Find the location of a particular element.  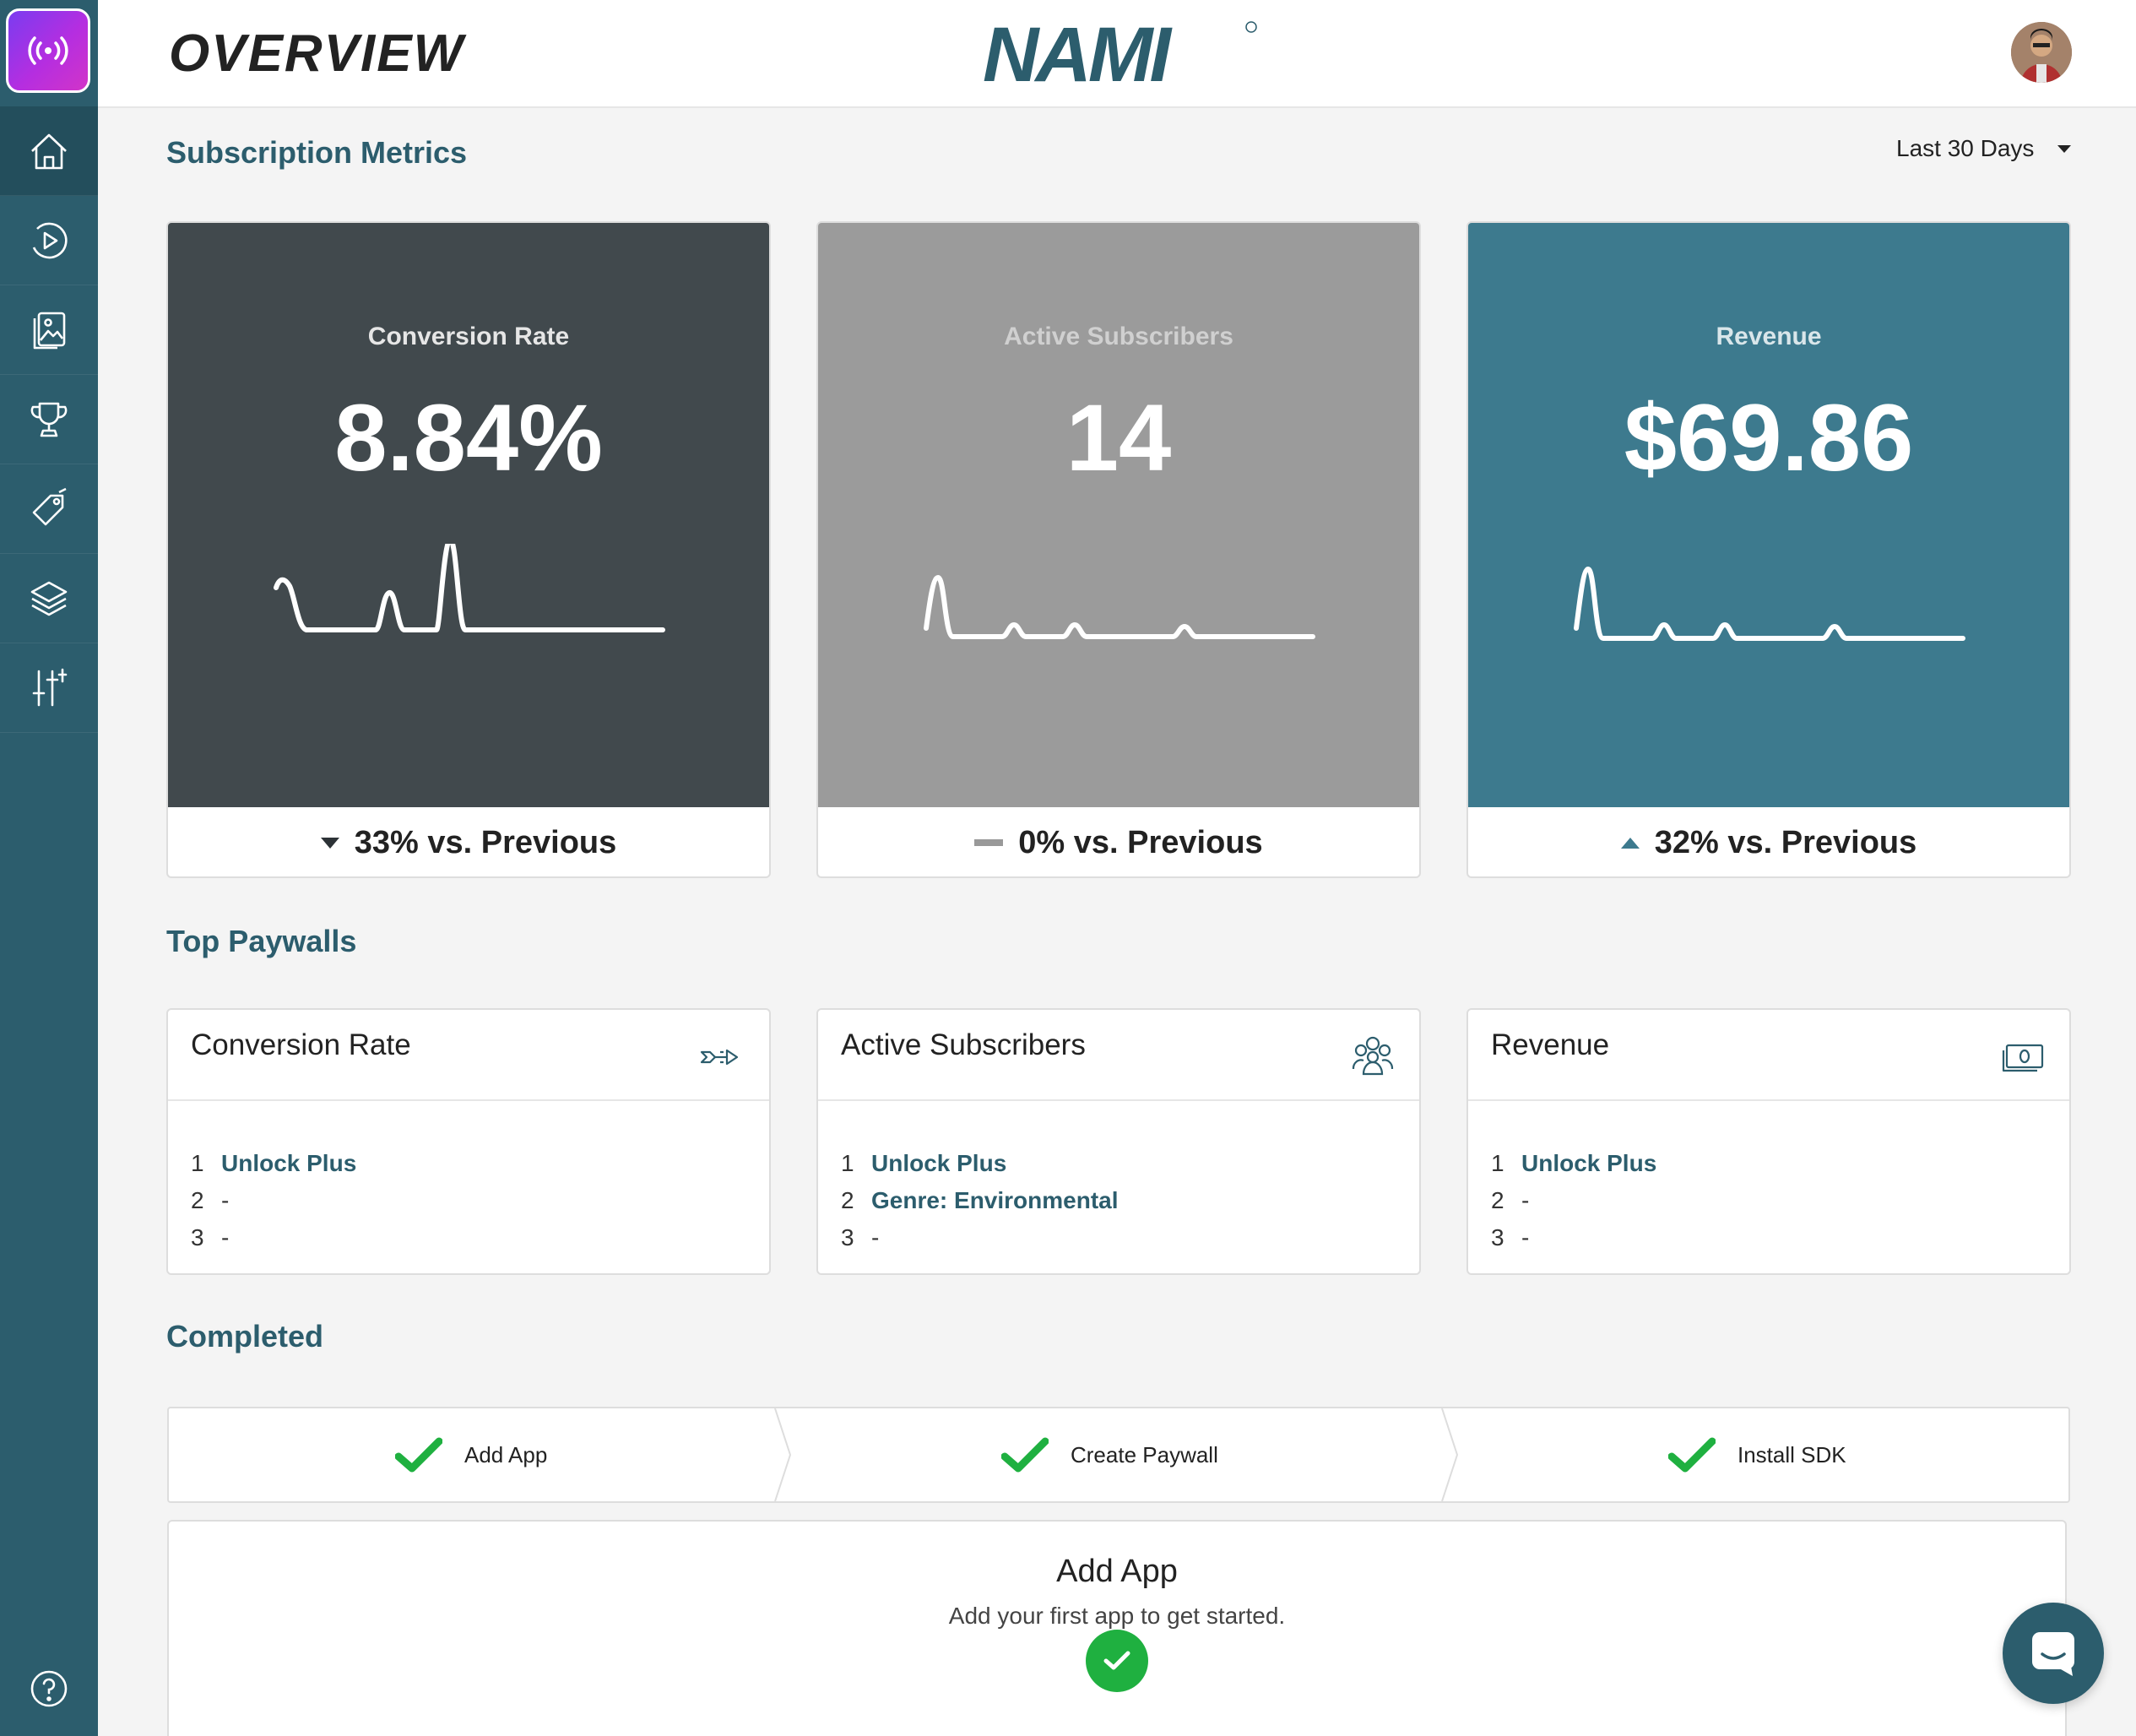

metric-card-active-subscribers: Active Subscribers 14 0% vs. Previous is located at coordinates (1118, 550).